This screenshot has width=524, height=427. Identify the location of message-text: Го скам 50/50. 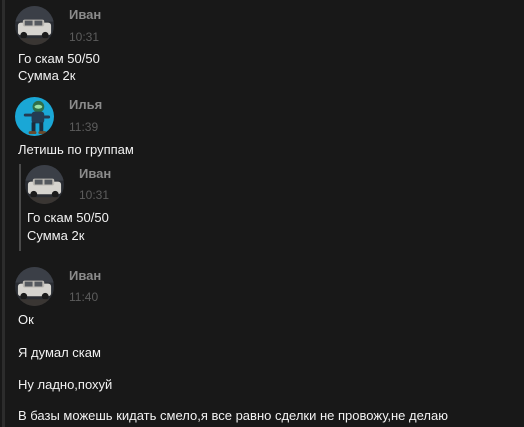
(59, 58).